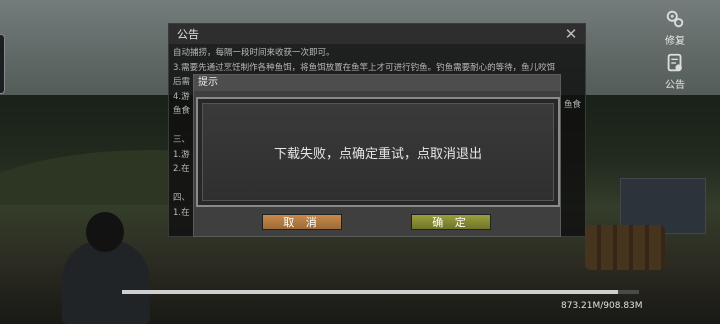  I want to click on download-progress-bar, so click(380, 292).